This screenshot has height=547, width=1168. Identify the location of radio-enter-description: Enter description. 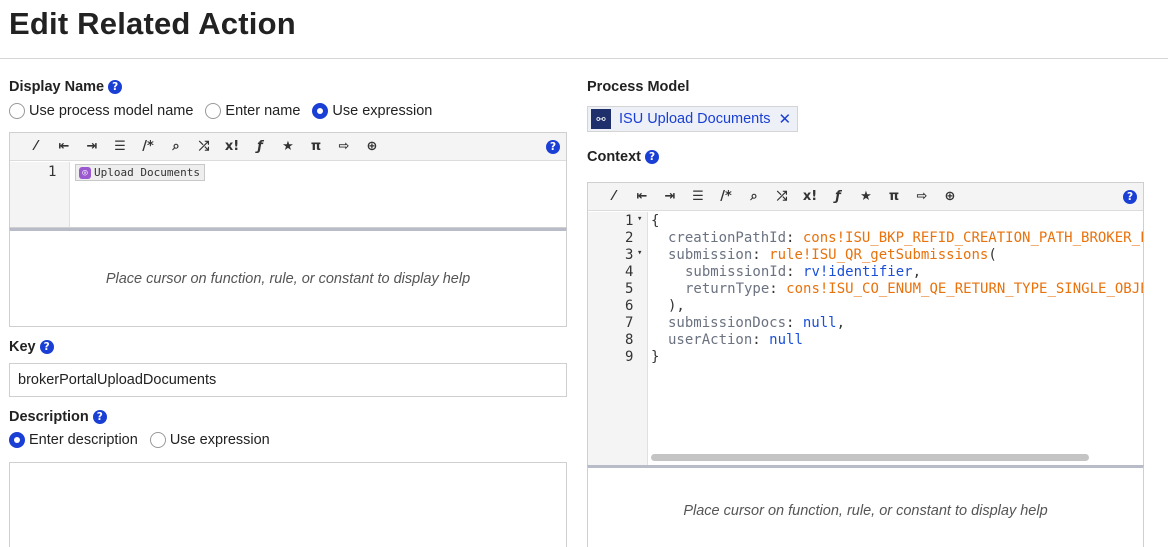
(73, 440).